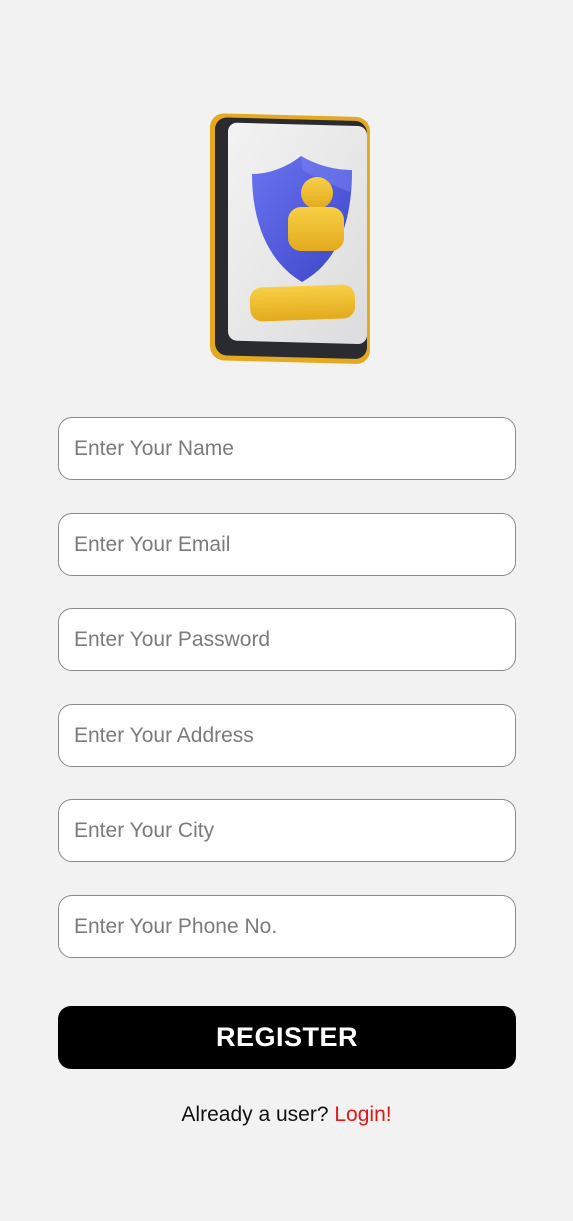 The width and height of the screenshot is (573, 1221). I want to click on name-input, so click(287, 448).